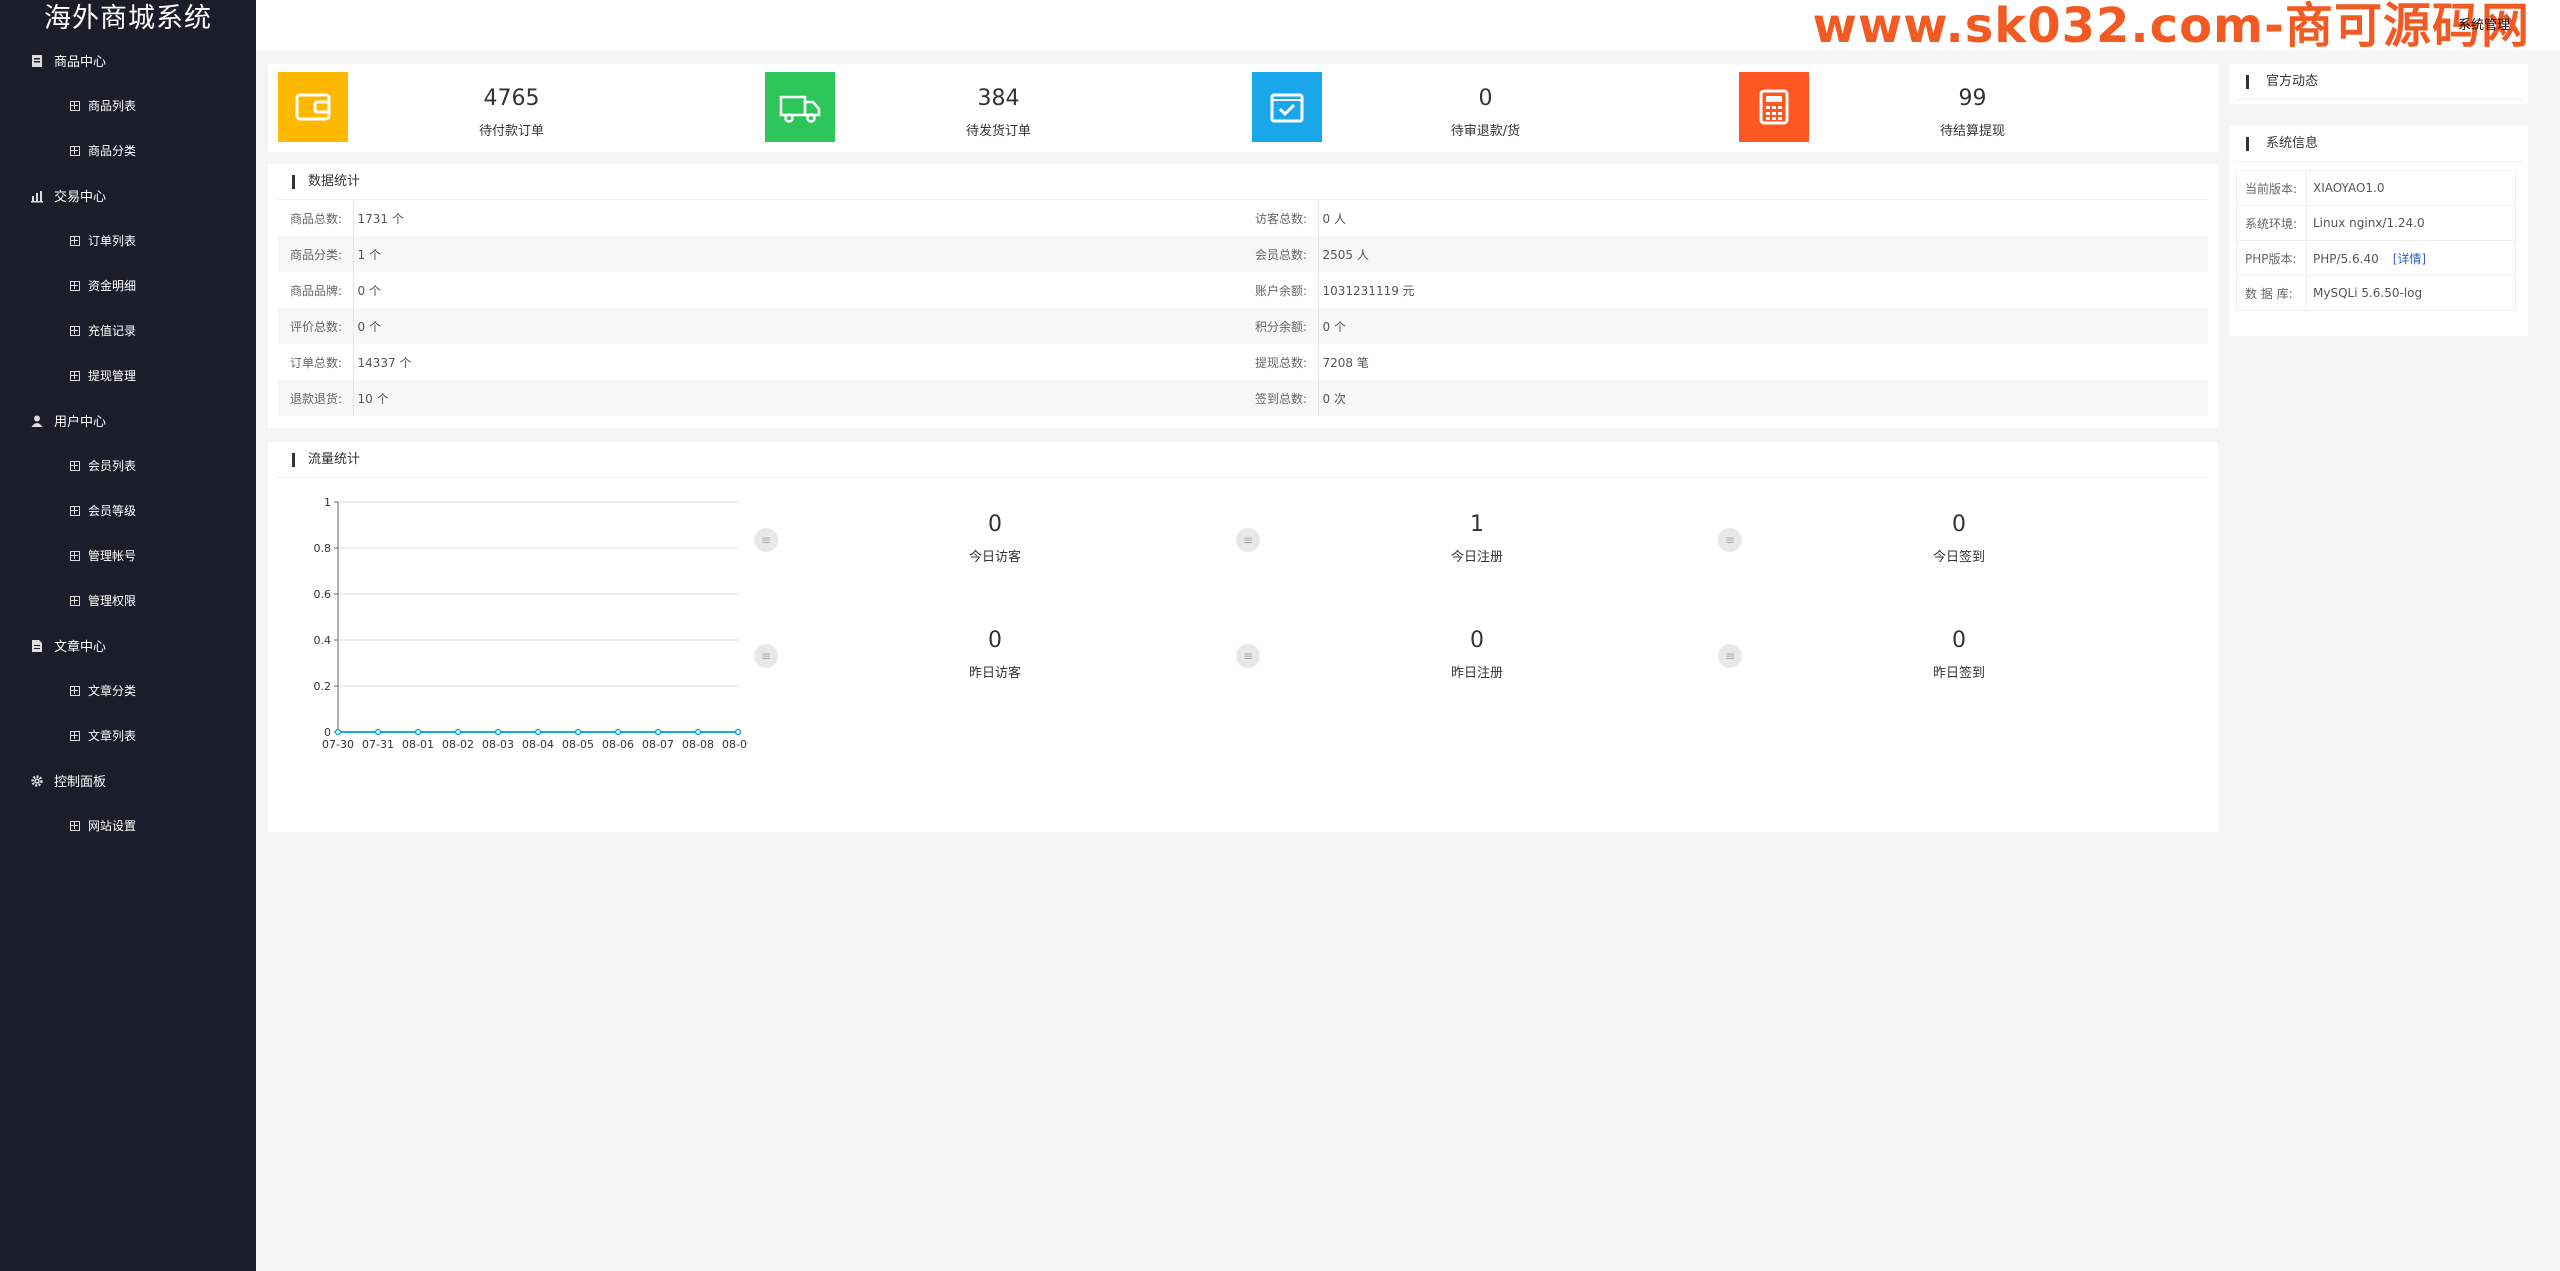 The height and width of the screenshot is (1271, 2560). Describe the element at coordinates (1763, 398) in the screenshot. I see `stat-value: 0 次` at that location.